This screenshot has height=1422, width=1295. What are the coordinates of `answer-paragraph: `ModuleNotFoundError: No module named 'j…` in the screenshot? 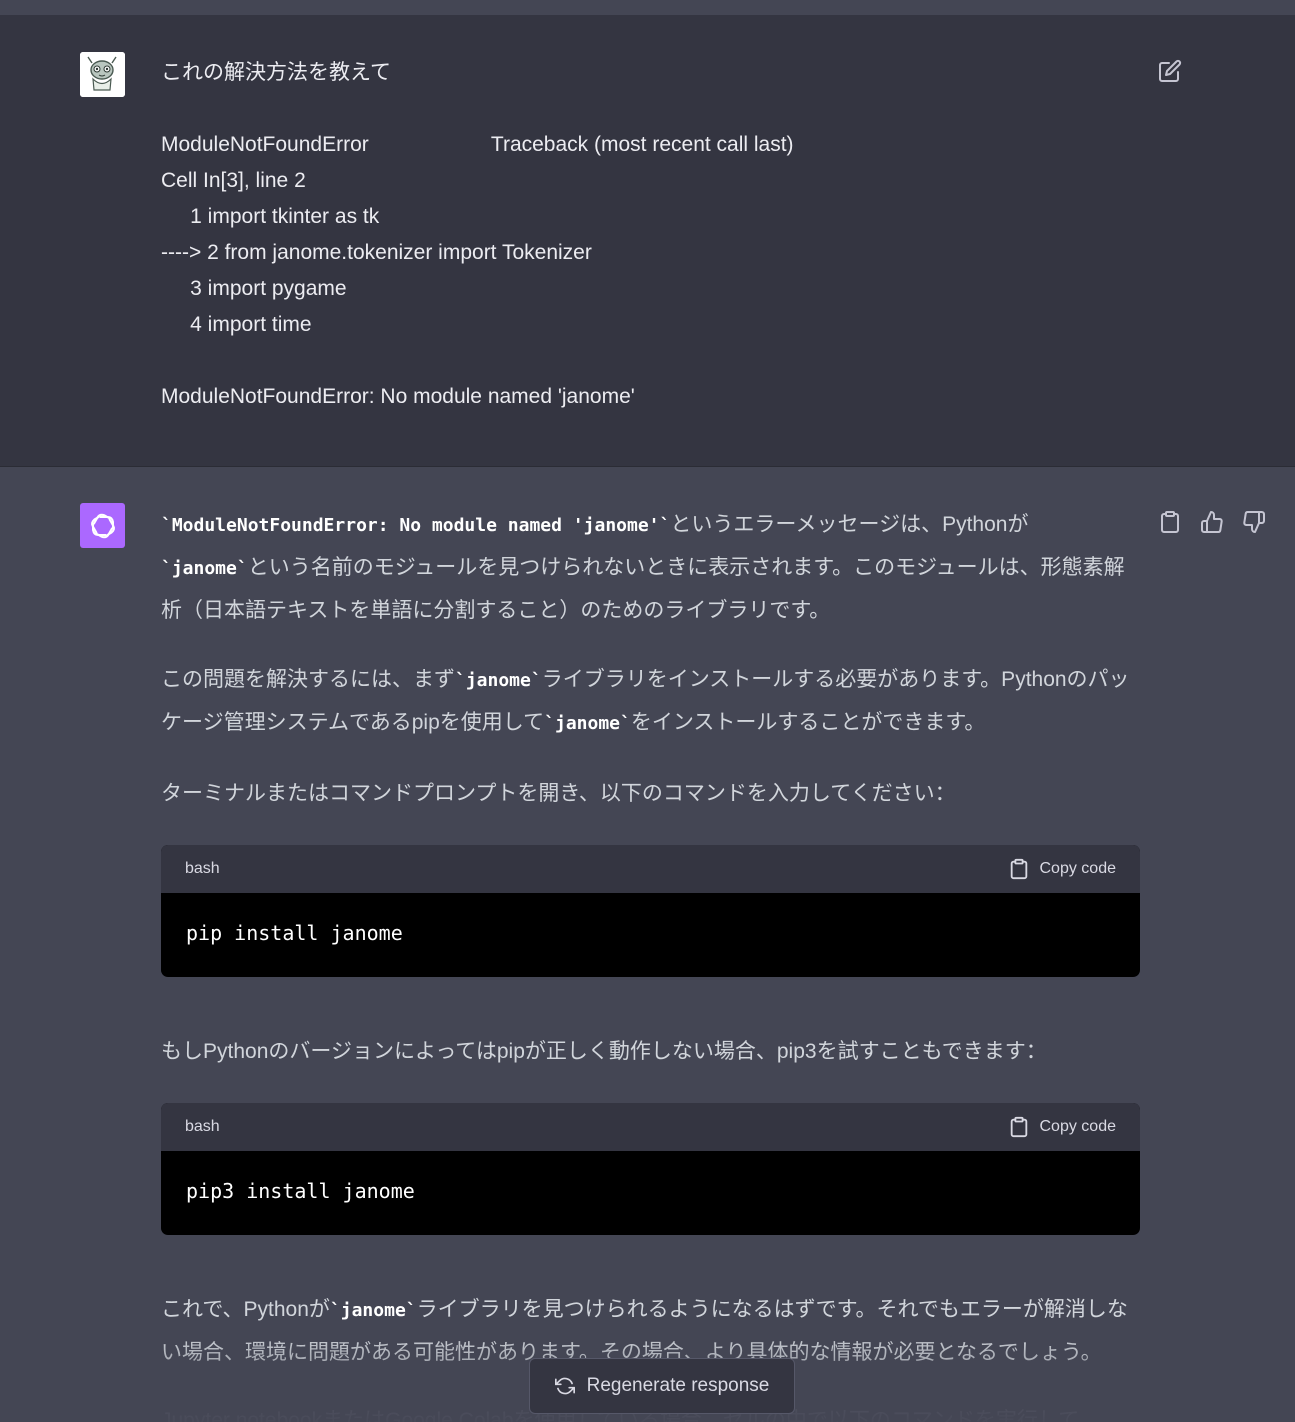 It's located at (651, 568).